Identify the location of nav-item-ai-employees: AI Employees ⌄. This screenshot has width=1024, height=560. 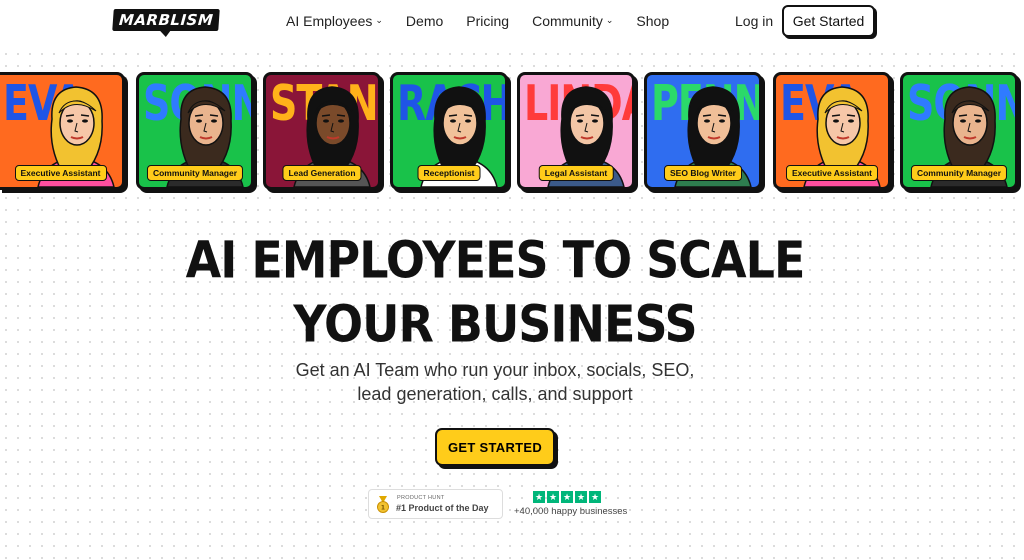
(334, 21).